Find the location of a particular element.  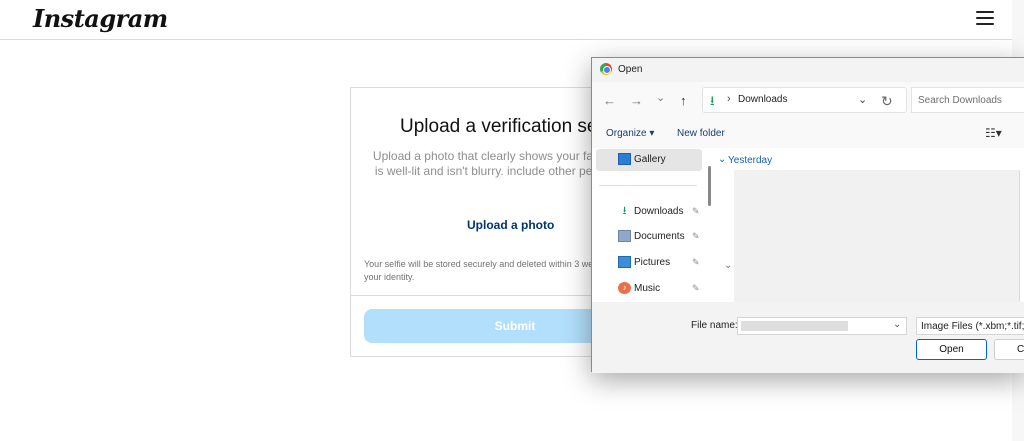

sidebar-divider is located at coordinates (648, 185).